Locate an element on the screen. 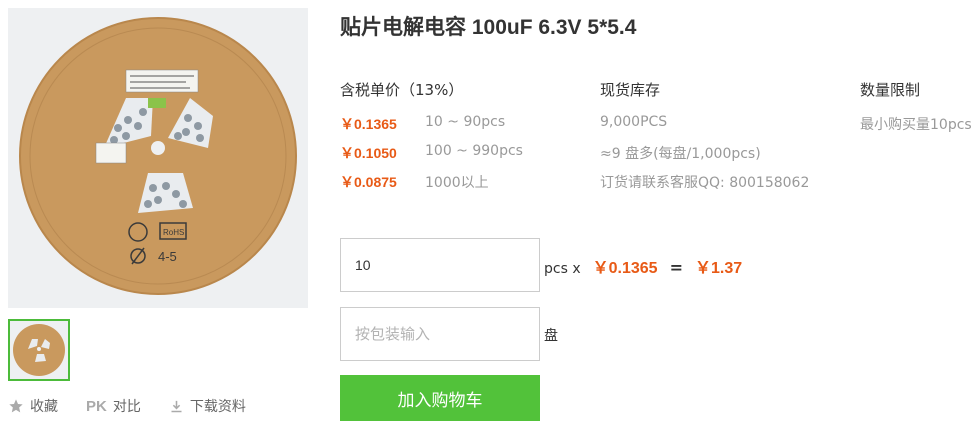 The width and height of the screenshot is (974, 427). favorite-button: 收藏 is located at coordinates (33, 406).